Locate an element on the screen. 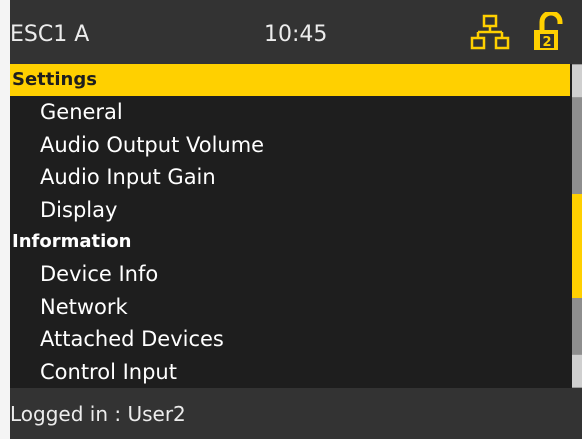 This screenshot has height=439, width=582. menu-item: Attached Devices is located at coordinates (290, 339).